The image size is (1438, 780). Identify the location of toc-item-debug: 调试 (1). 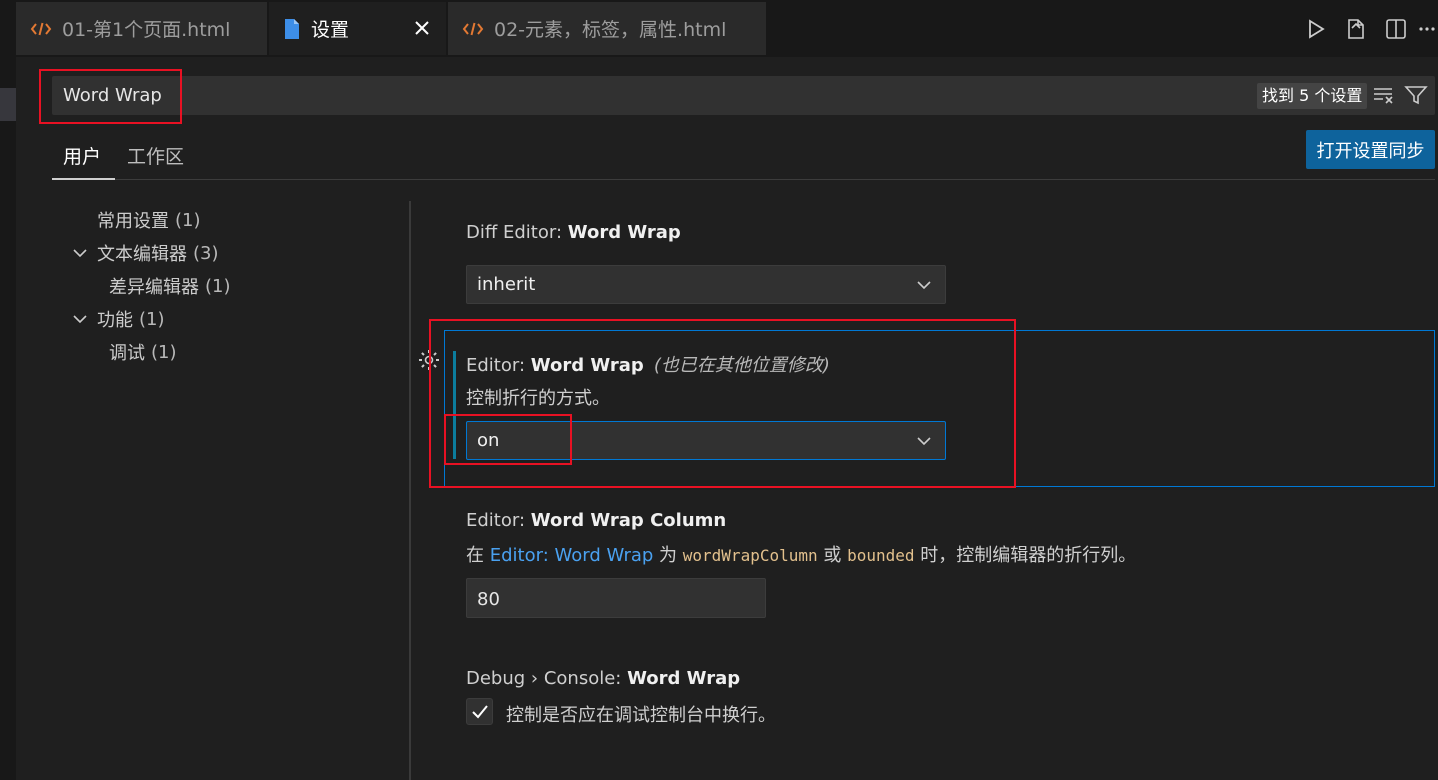
(143, 352).